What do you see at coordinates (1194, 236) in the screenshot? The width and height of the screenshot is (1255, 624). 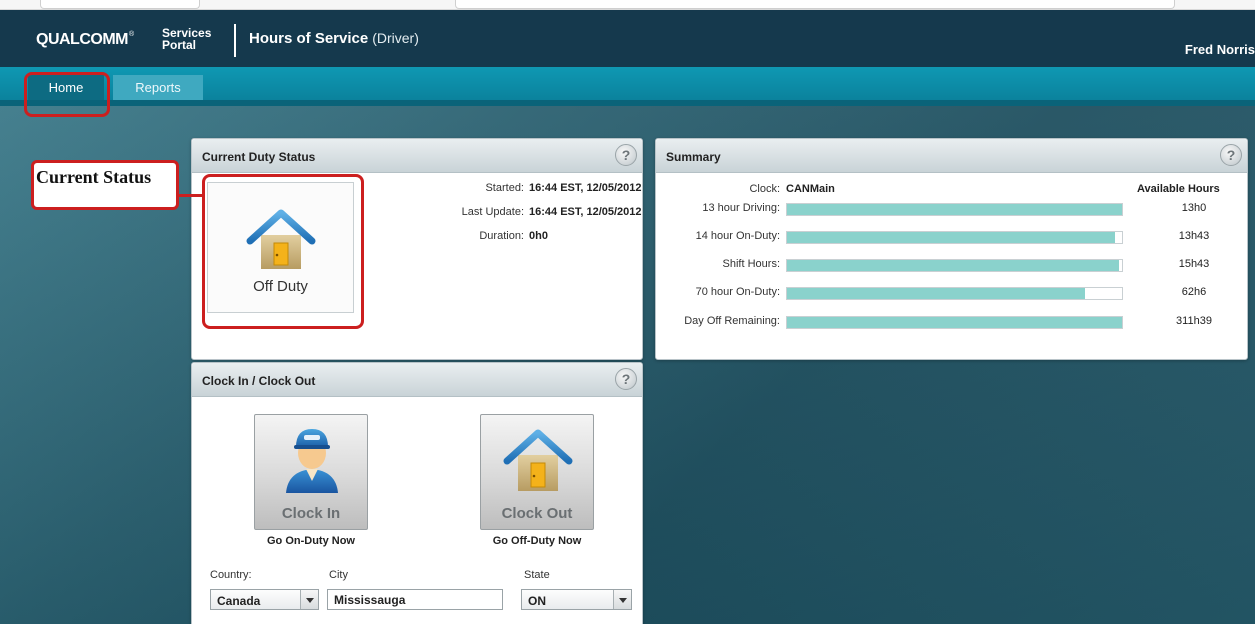 I see `summary-row-hours: 13h43` at bounding box center [1194, 236].